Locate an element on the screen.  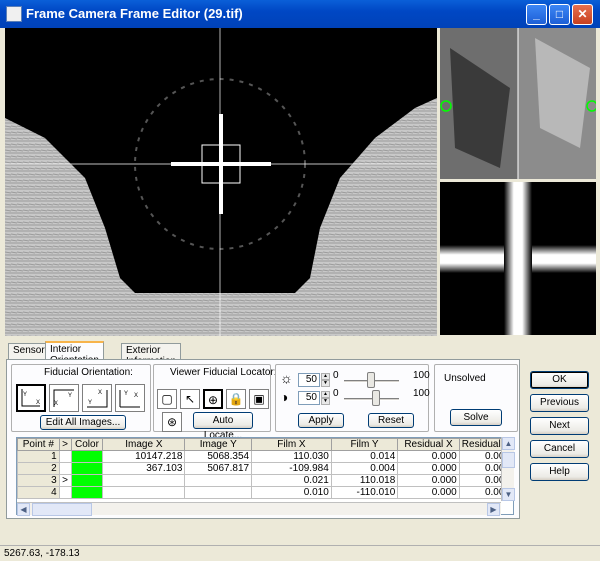
brightness-spinner: ▲ ▼ is located at coordinates (325, 380).